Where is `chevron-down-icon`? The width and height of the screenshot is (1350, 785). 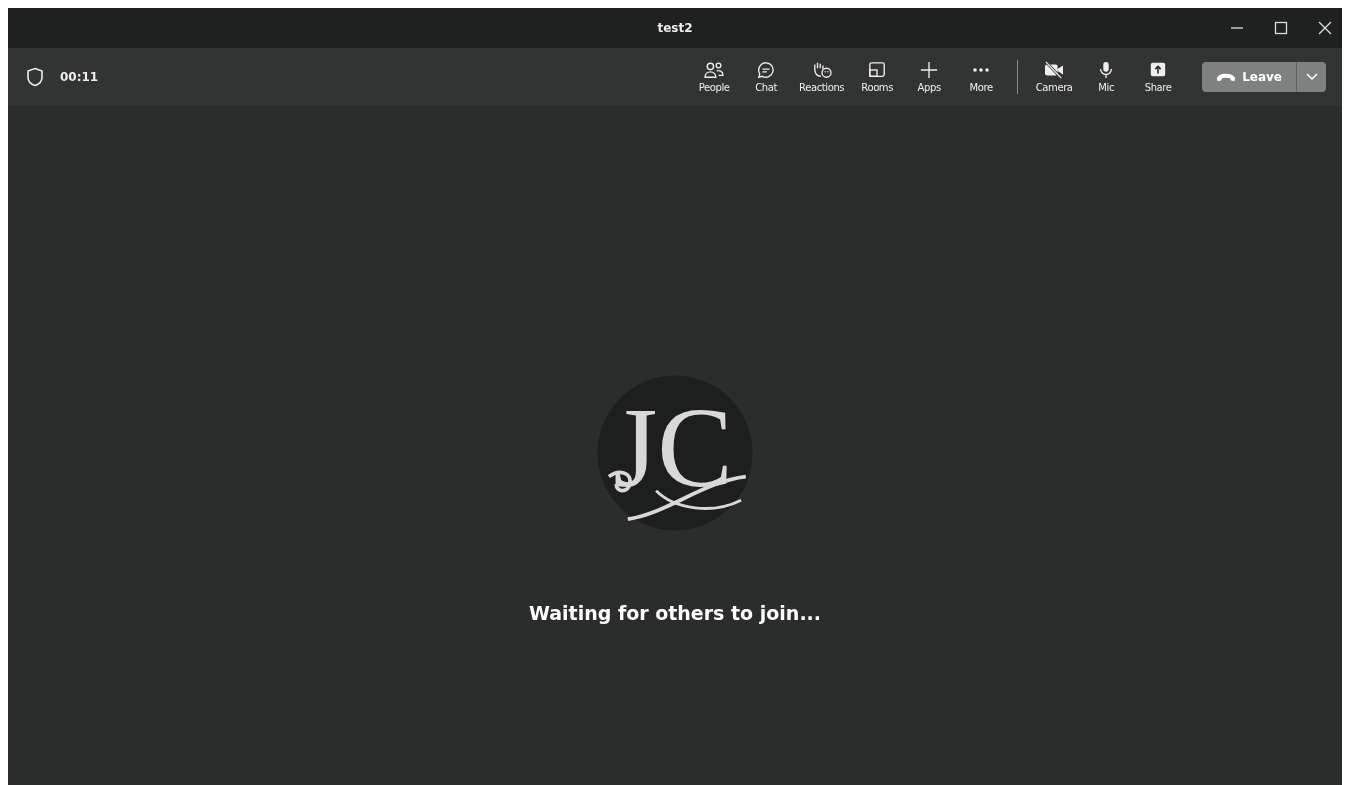 chevron-down-icon is located at coordinates (1311, 77).